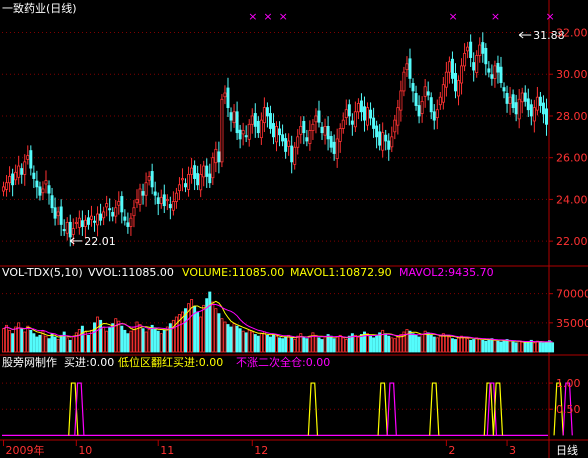  What do you see at coordinates (572, 241) in the screenshot?
I see `y-tick-label: 22.00` at bounding box center [572, 241].